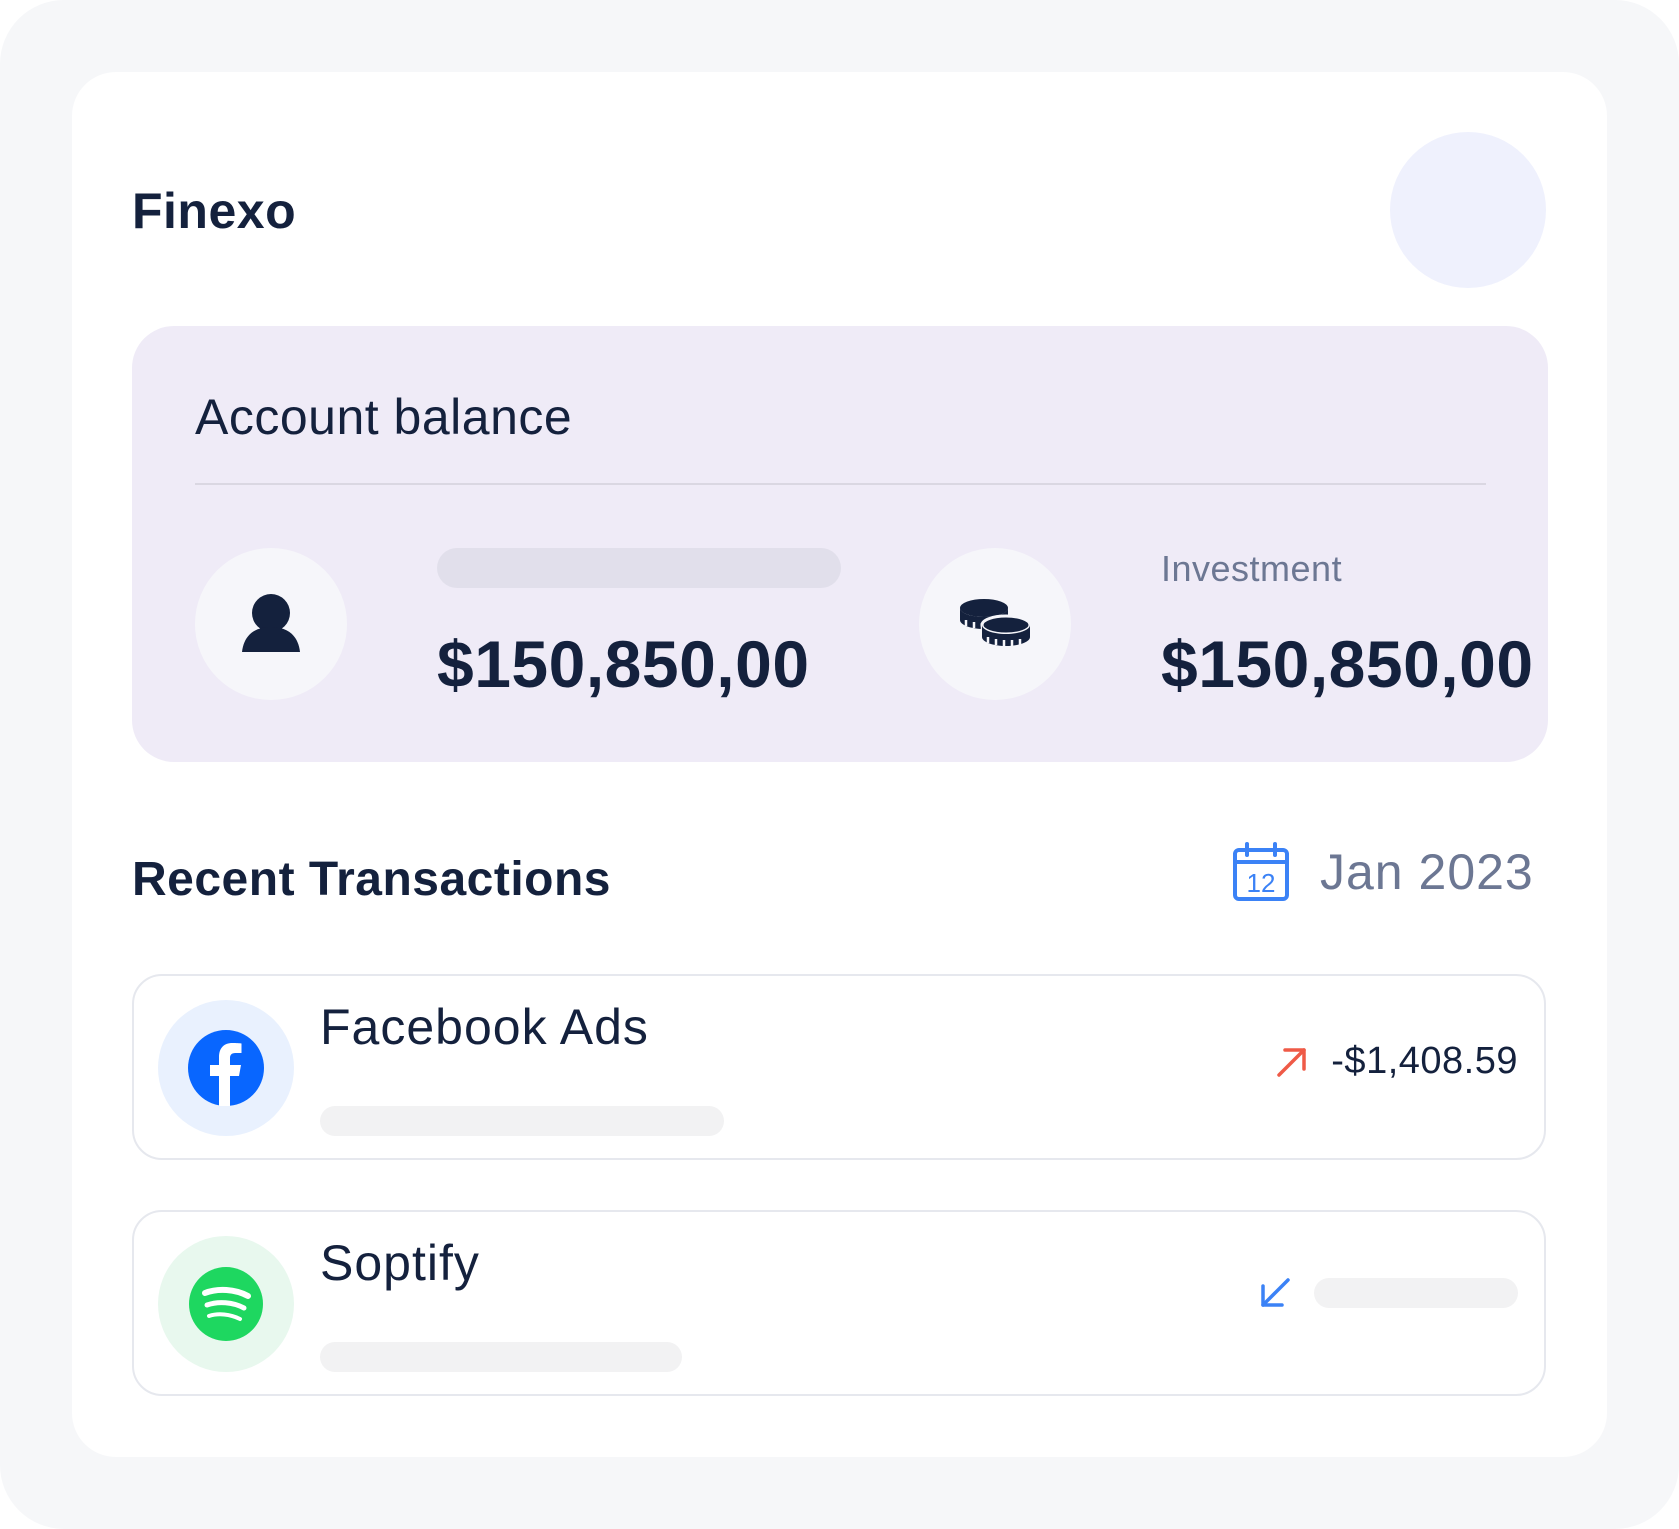 The width and height of the screenshot is (1679, 1529). Describe the element at coordinates (839, 1303) in the screenshot. I see `transaction-row: Soptify` at that location.